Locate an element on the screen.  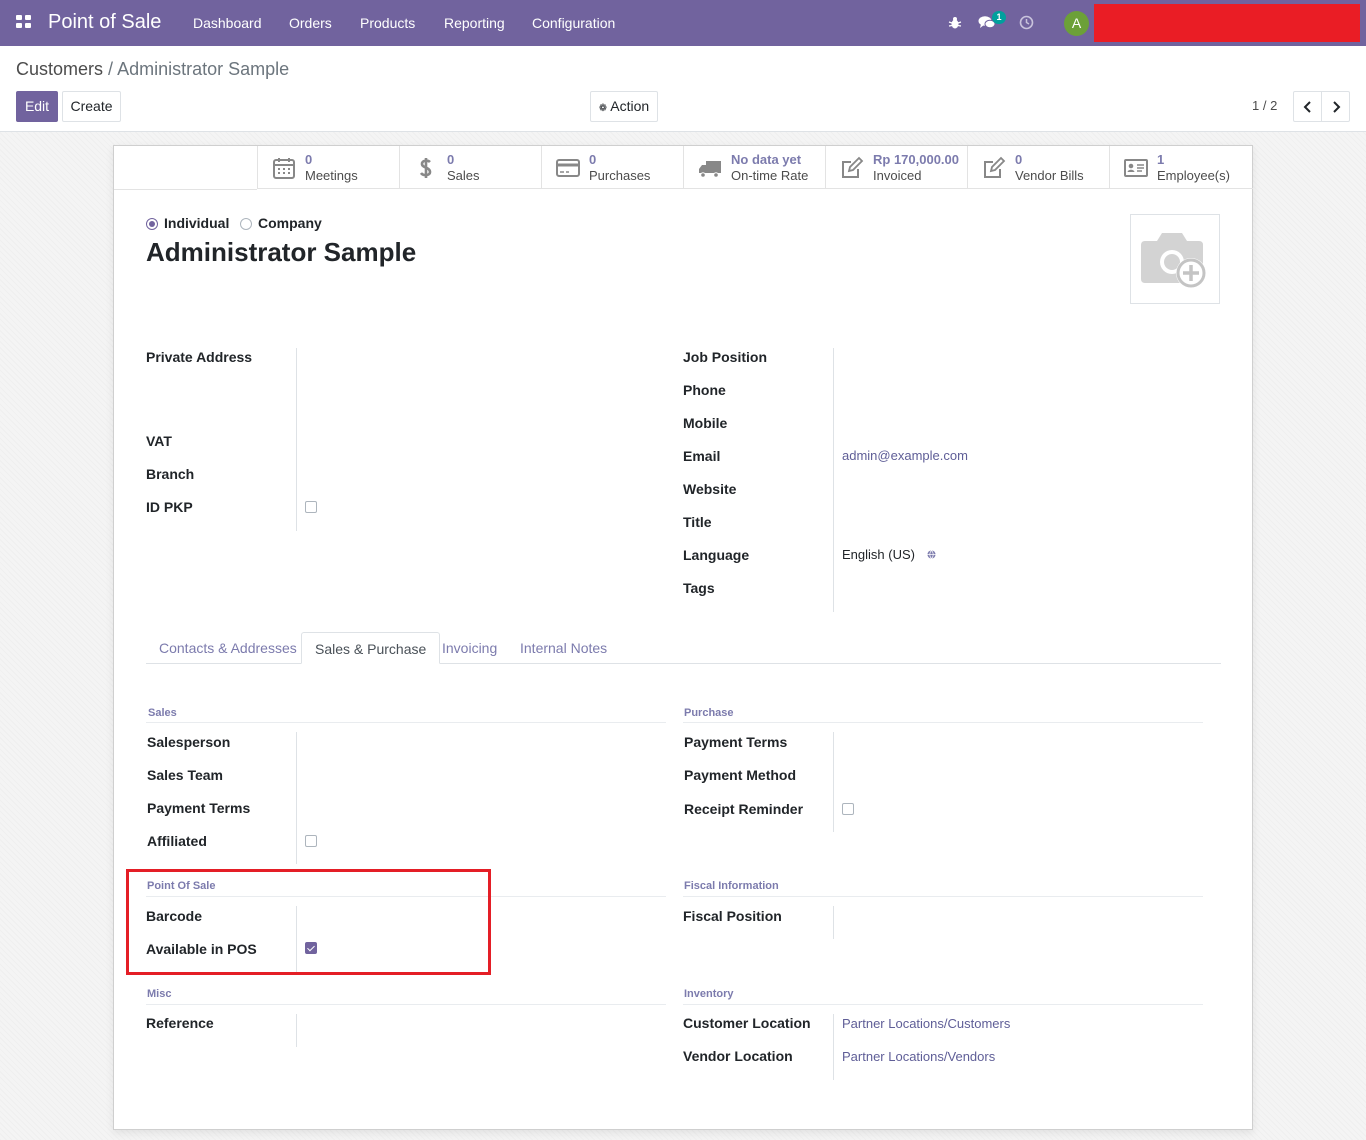
affiliated-checkbox is located at coordinates (311, 841).